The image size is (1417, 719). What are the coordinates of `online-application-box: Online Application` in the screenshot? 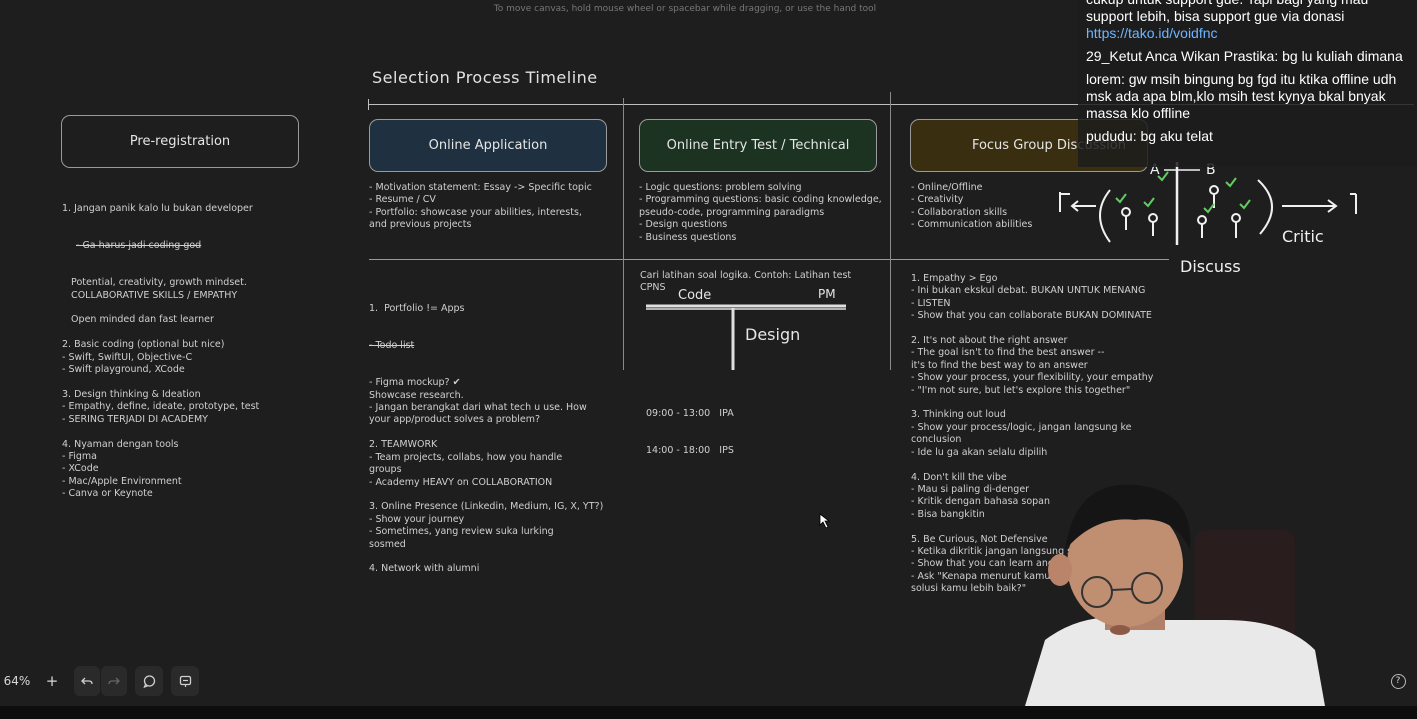 It's located at (488, 145).